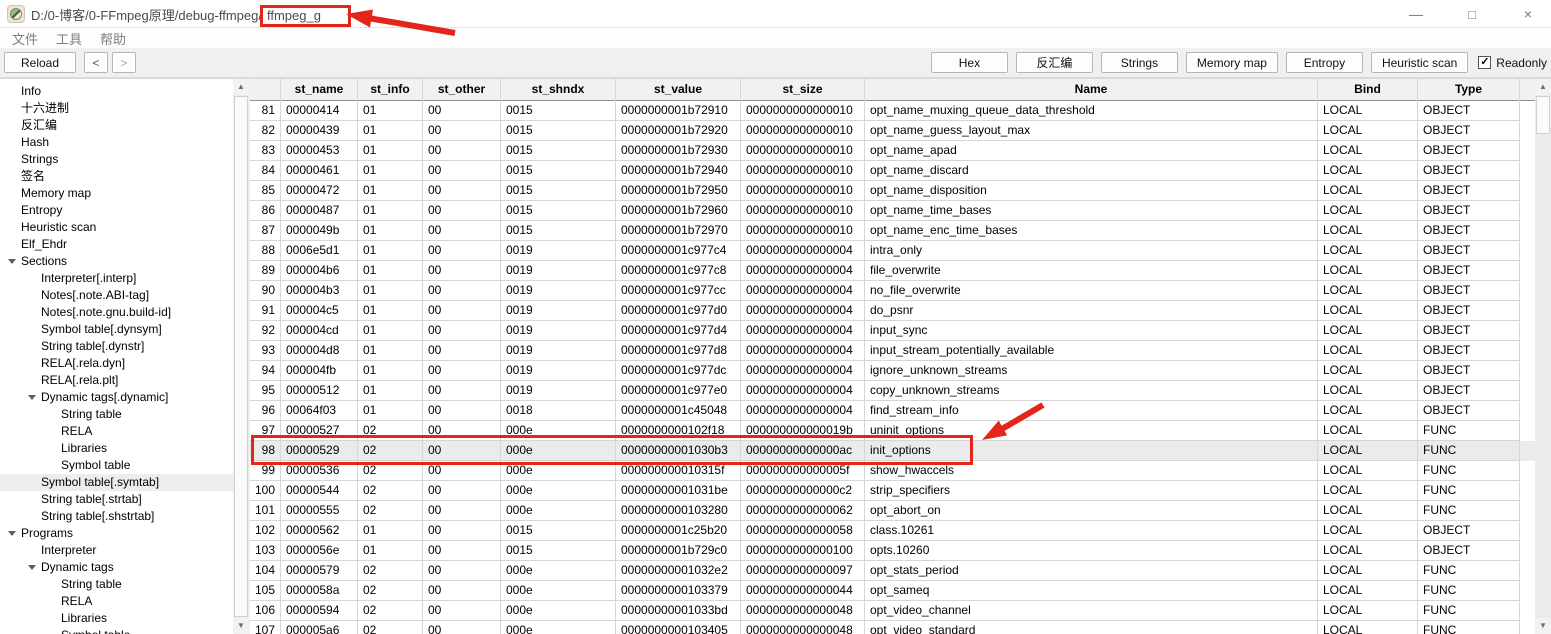 This screenshot has height=634, width=1551. I want to click on cell-st-info: 02, so click(390, 611).